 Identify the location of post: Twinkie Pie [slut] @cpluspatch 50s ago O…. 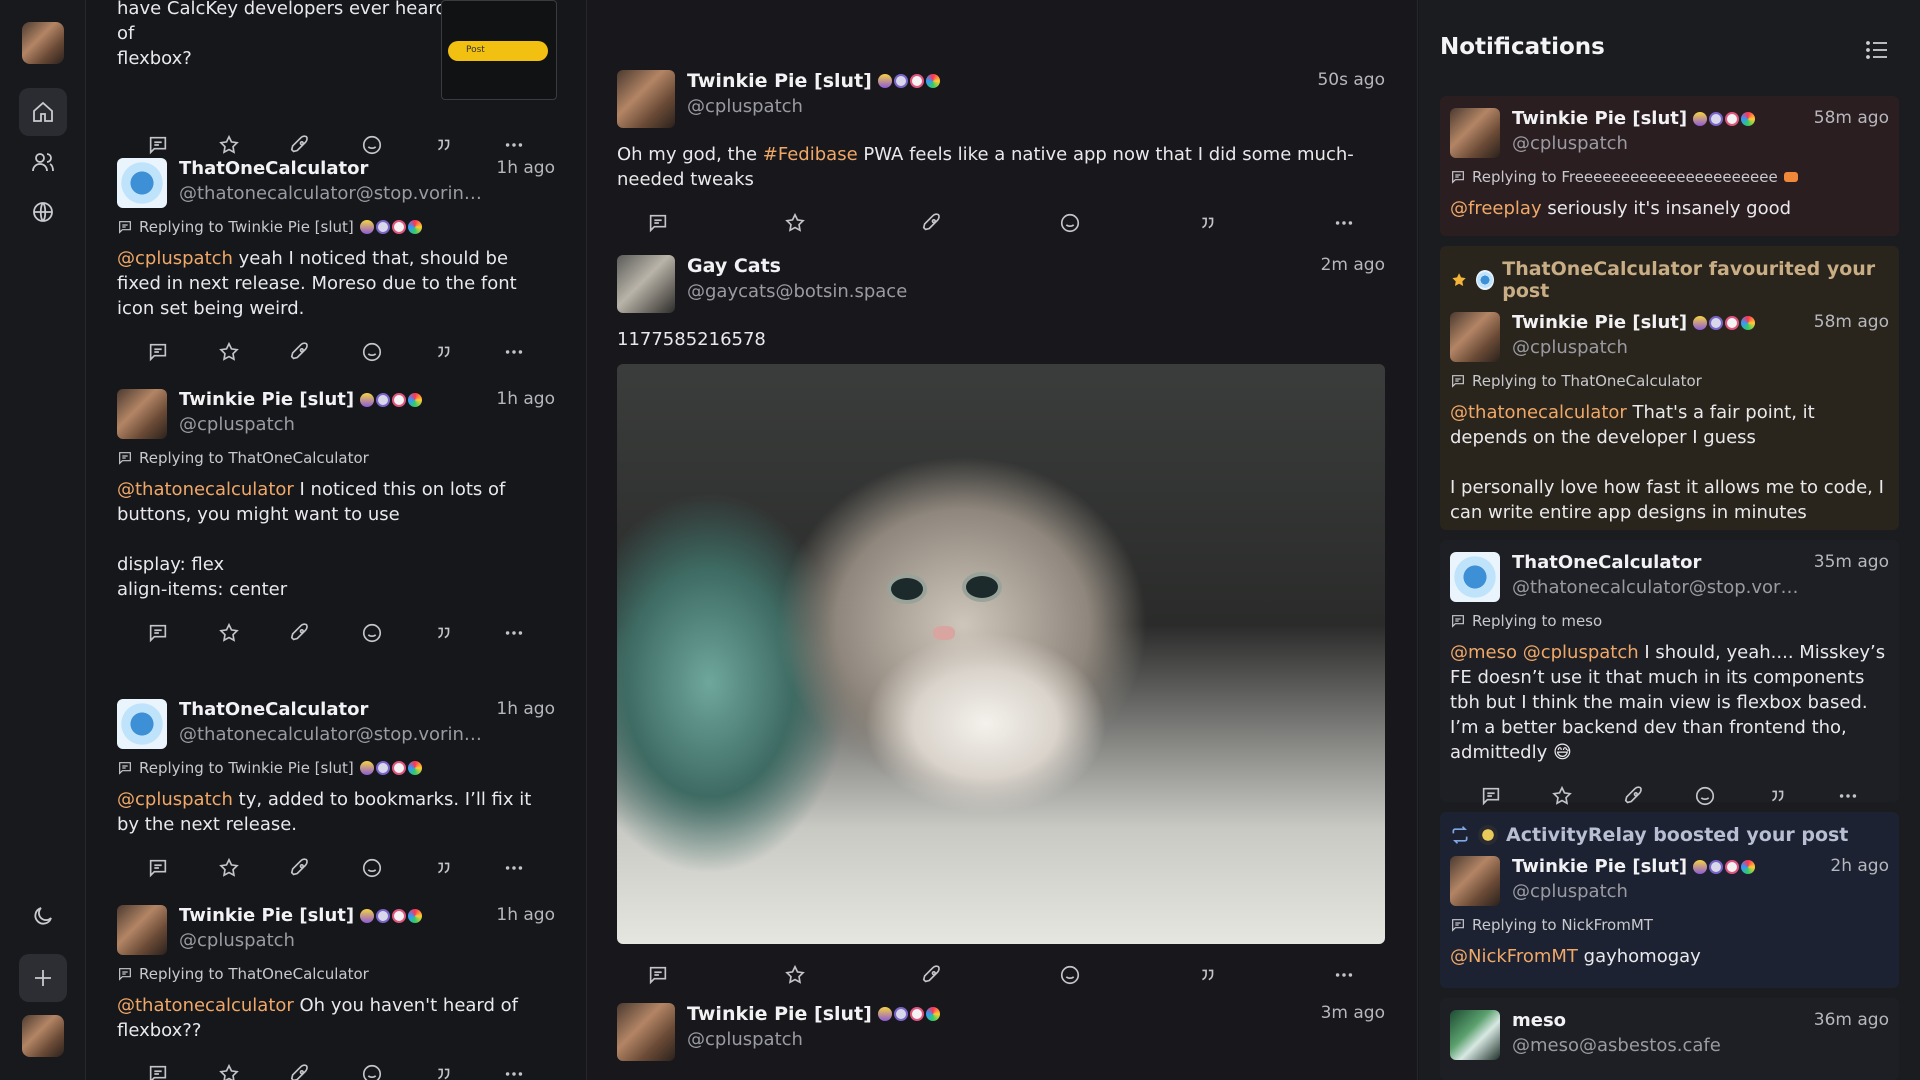
(1002, 153).